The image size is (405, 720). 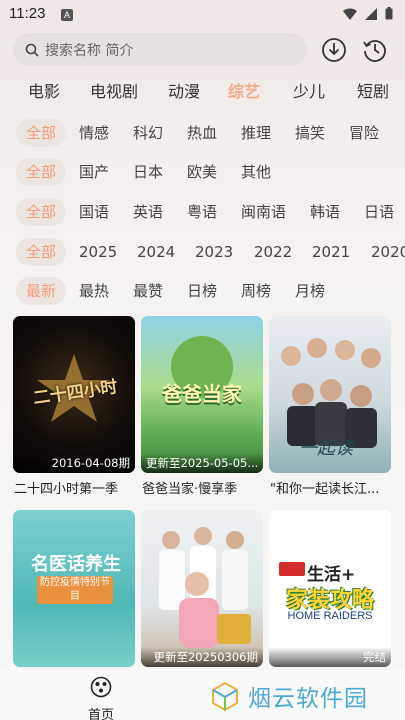 I want to click on search-input: 搜索名称 简介, so click(x=160, y=49).